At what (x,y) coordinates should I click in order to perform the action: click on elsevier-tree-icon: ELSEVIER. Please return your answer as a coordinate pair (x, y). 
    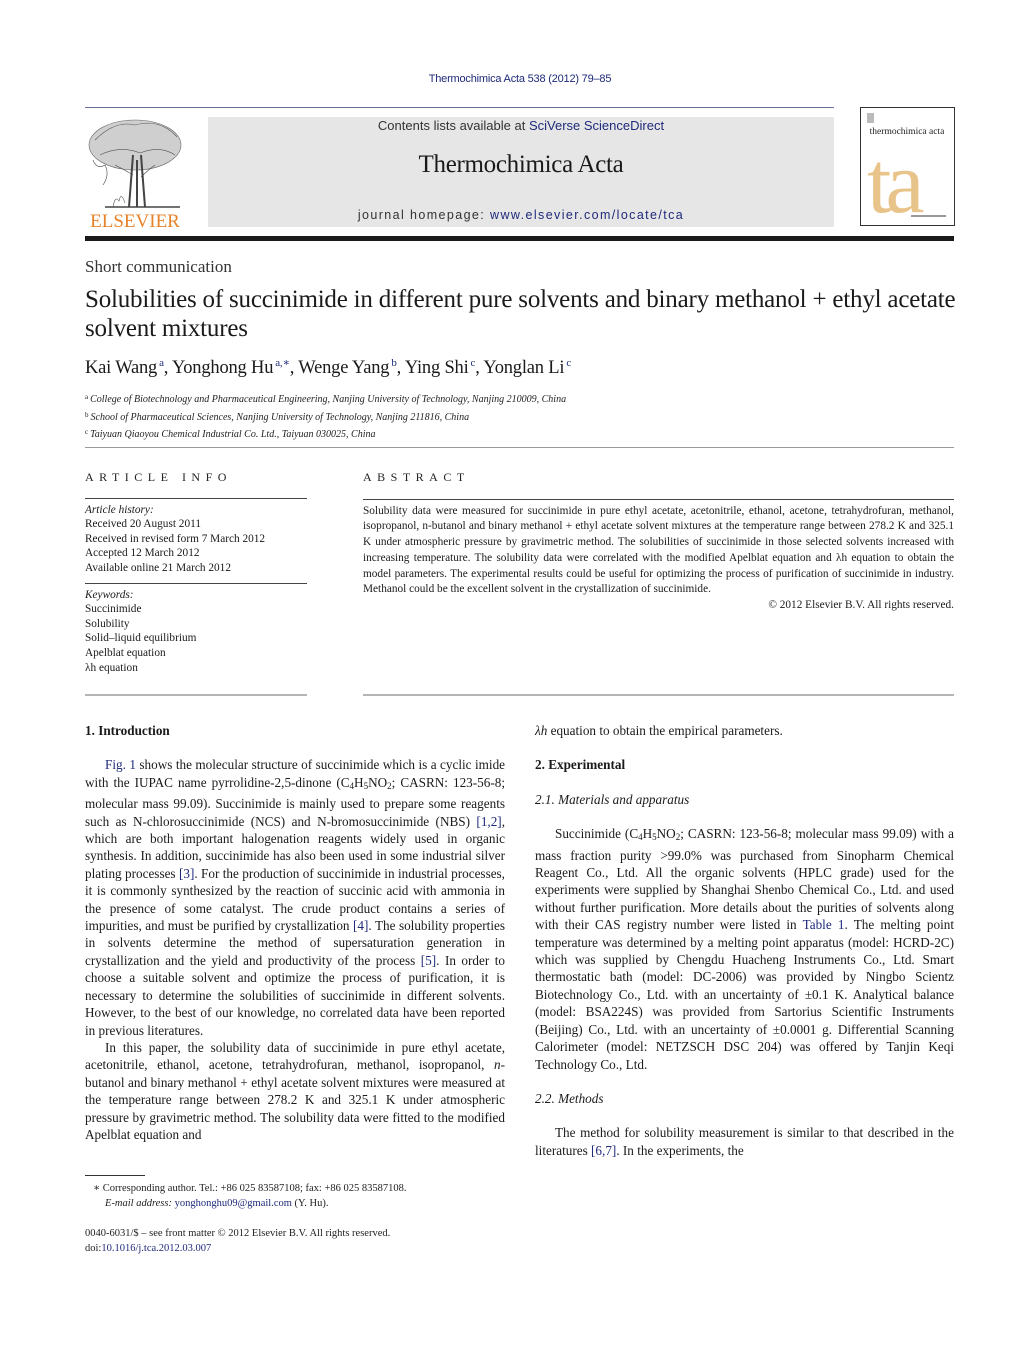
    Looking at the image, I should click on (135, 175).